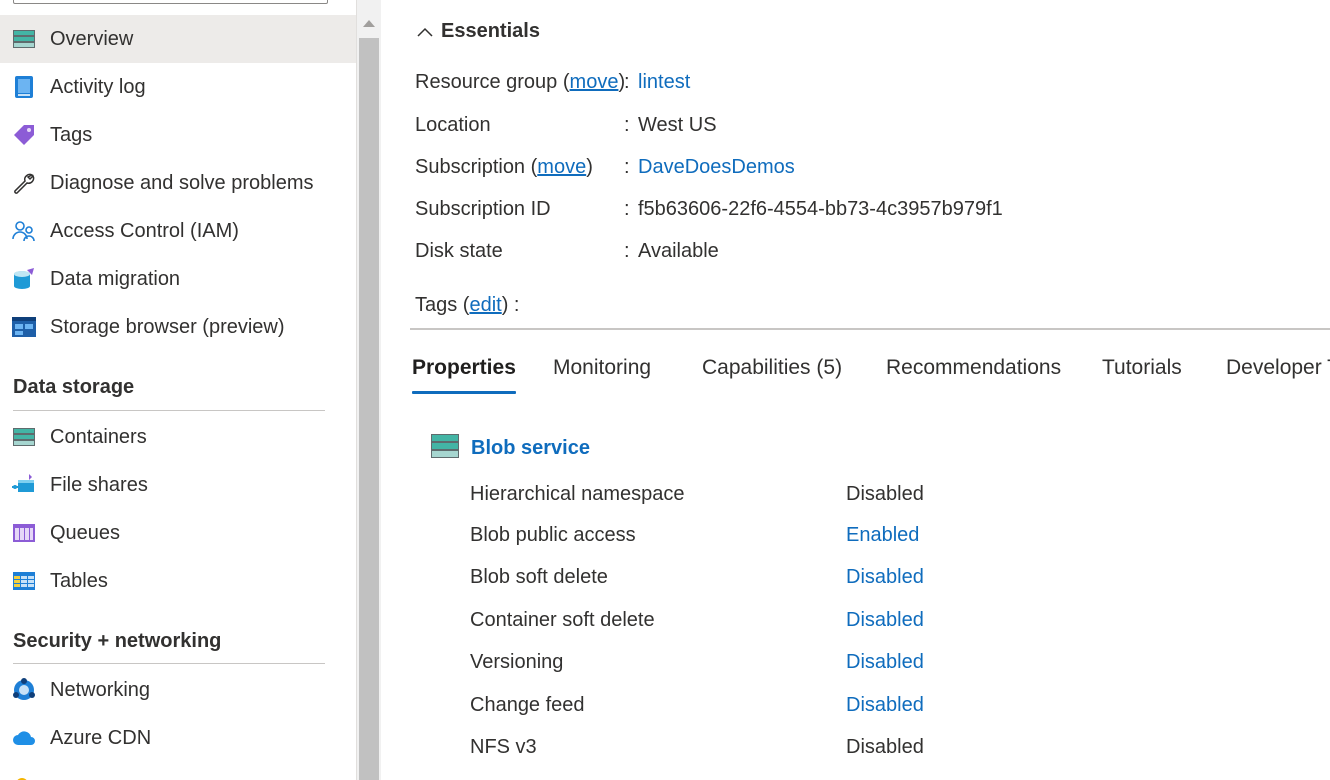  What do you see at coordinates (178, 87) in the screenshot?
I see `sidebar-item-activity-log: Activity log` at bounding box center [178, 87].